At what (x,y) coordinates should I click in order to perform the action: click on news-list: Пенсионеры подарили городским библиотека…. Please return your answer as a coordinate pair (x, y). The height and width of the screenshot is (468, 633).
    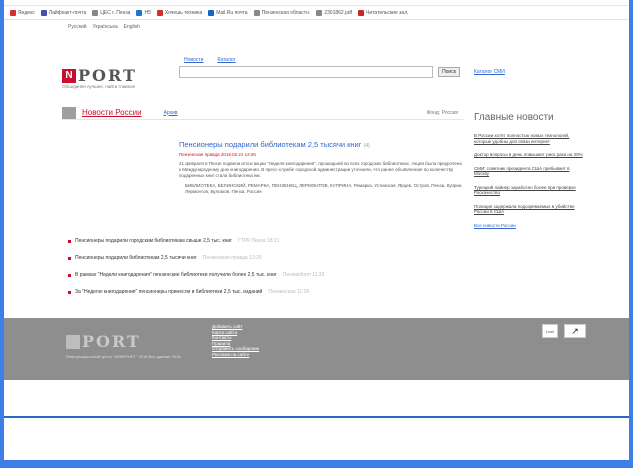
    Looking at the image, I should click on (268, 272).